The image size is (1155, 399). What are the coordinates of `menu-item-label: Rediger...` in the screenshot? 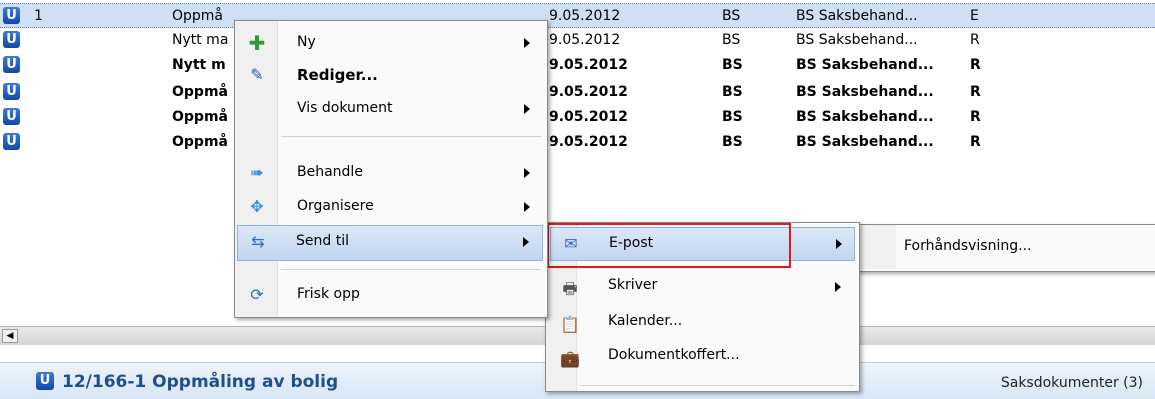 It's located at (337, 75).